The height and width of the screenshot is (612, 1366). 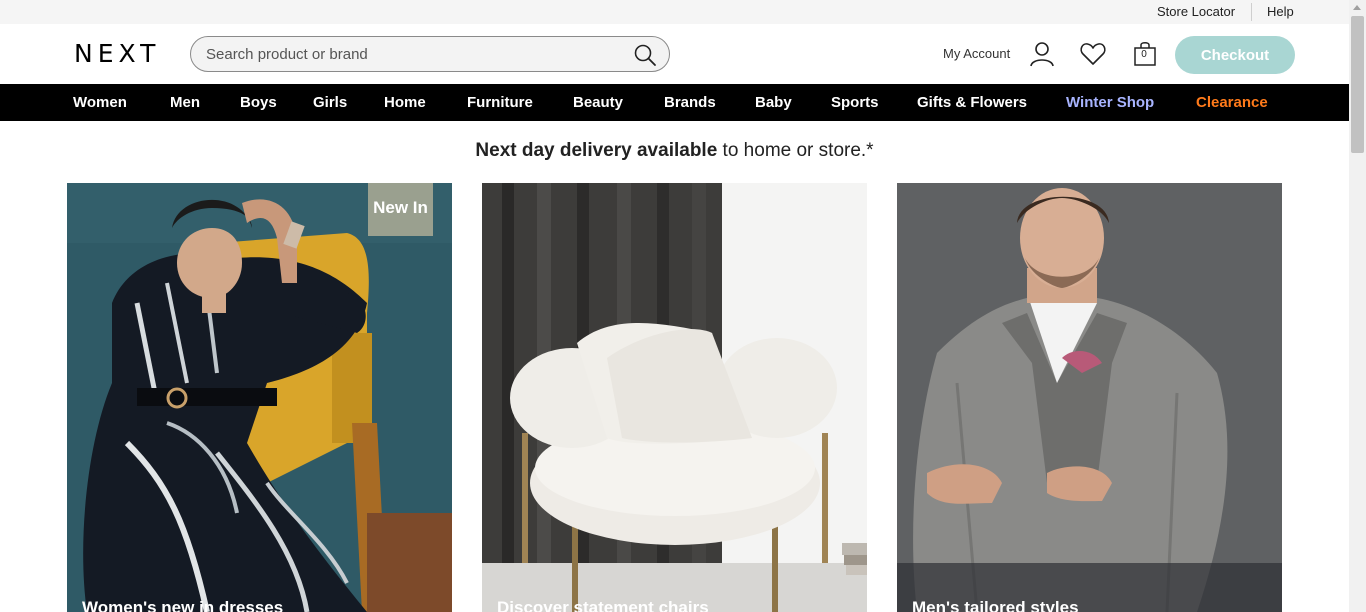 What do you see at coordinates (1232, 102) in the screenshot?
I see `nav-item-clearance: Clearance` at bounding box center [1232, 102].